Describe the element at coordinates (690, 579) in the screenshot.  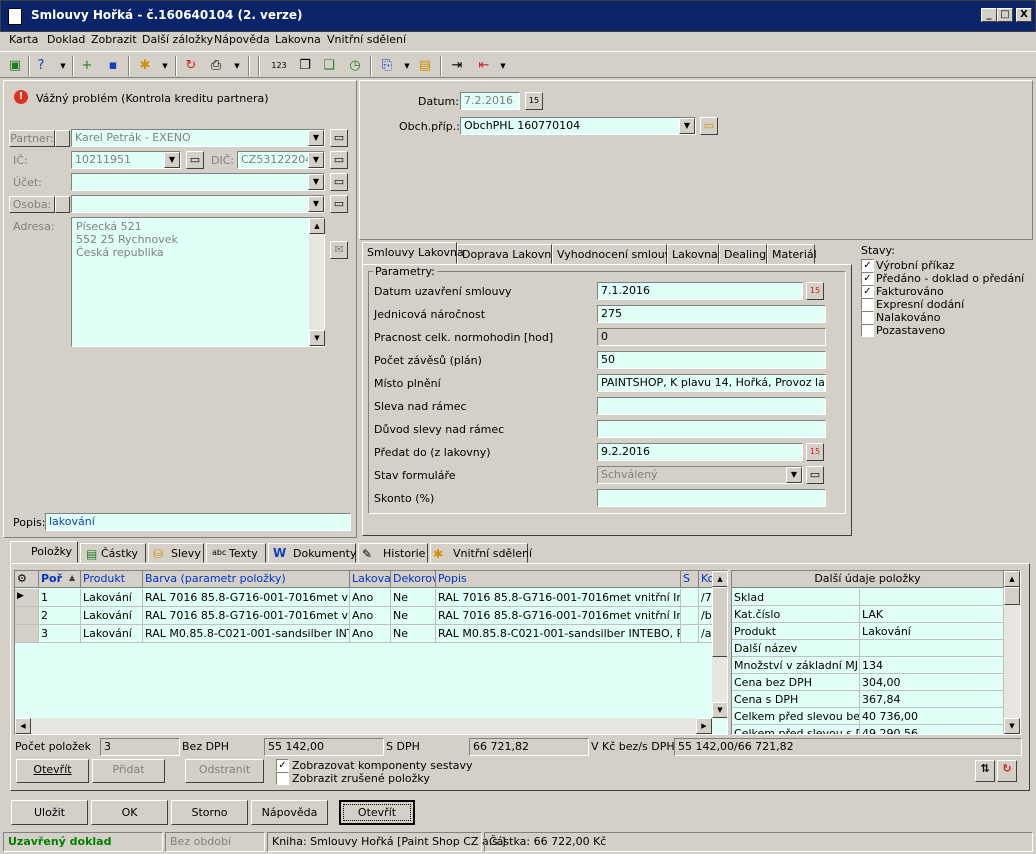
I see `column-header: S` at that location.